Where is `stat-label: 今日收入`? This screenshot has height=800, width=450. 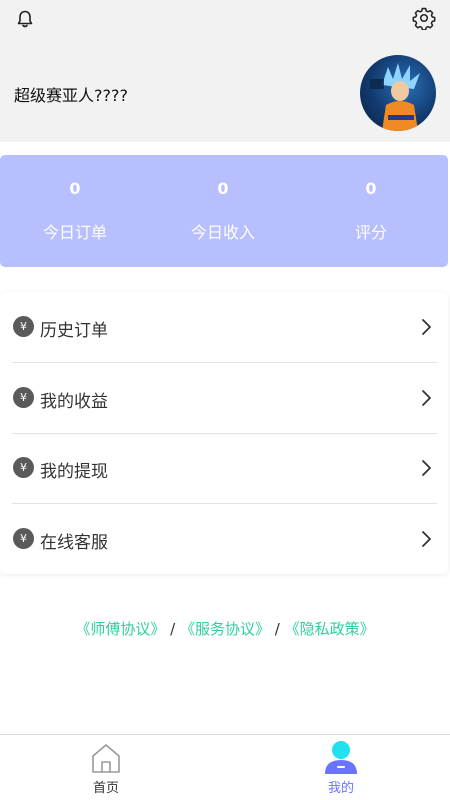 stat-label: 今日收入 is located at coordinates (222, 232).